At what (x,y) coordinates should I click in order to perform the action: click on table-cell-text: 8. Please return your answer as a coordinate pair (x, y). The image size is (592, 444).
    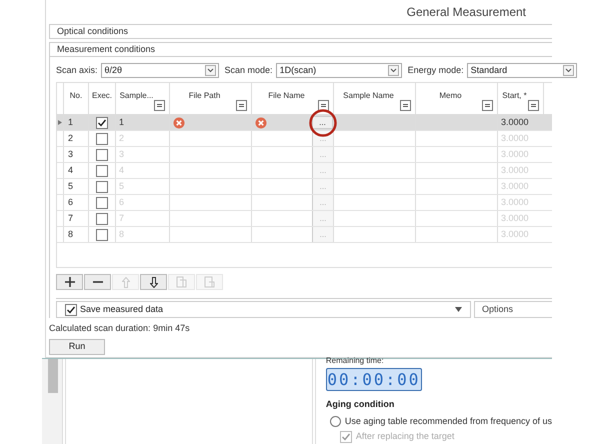
    Looking at the image, I should click on (71, 234).